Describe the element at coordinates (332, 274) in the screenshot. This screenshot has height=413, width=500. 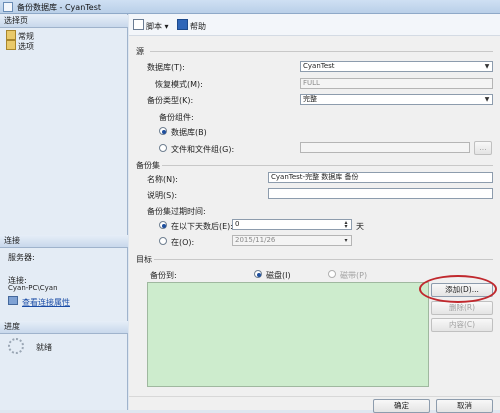
I see `radio-tape` at that location.